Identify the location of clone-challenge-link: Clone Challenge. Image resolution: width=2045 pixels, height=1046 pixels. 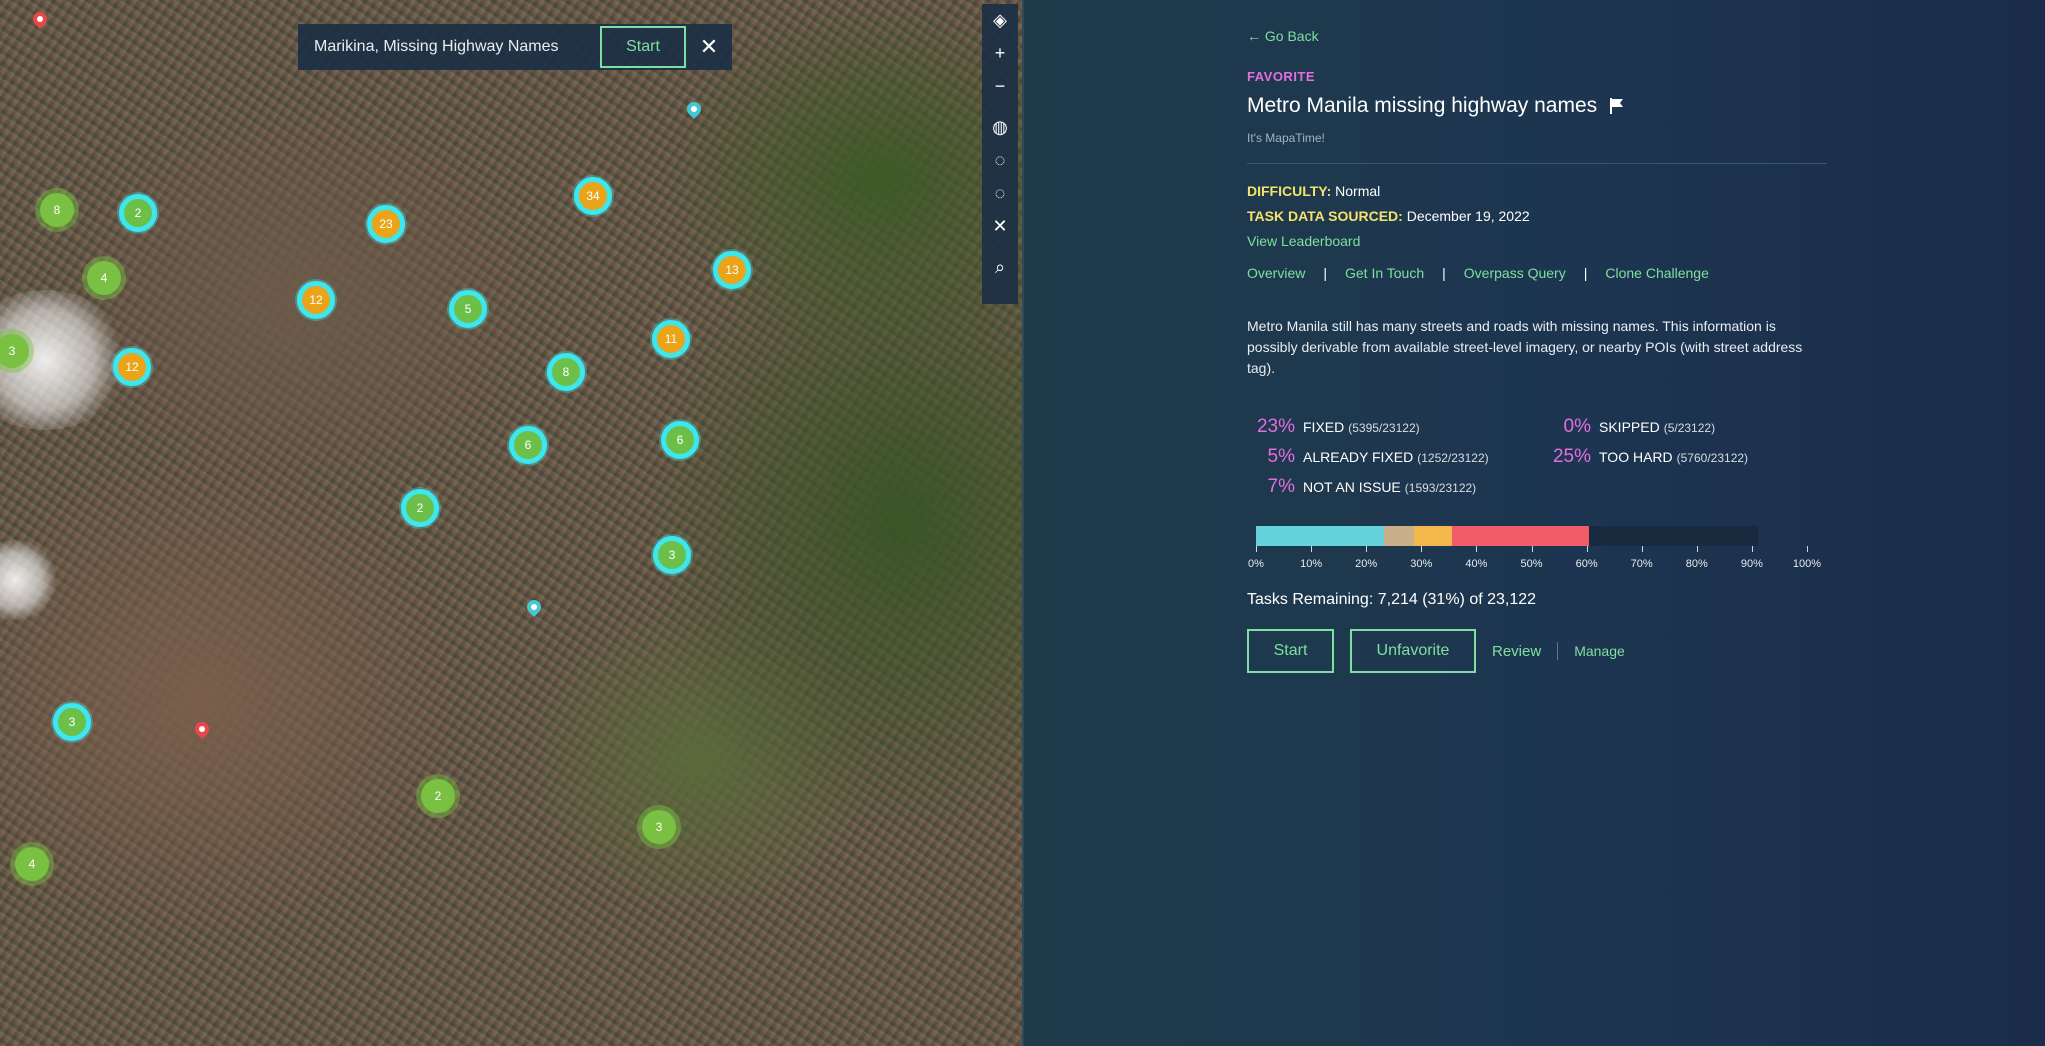
(1657, 273).